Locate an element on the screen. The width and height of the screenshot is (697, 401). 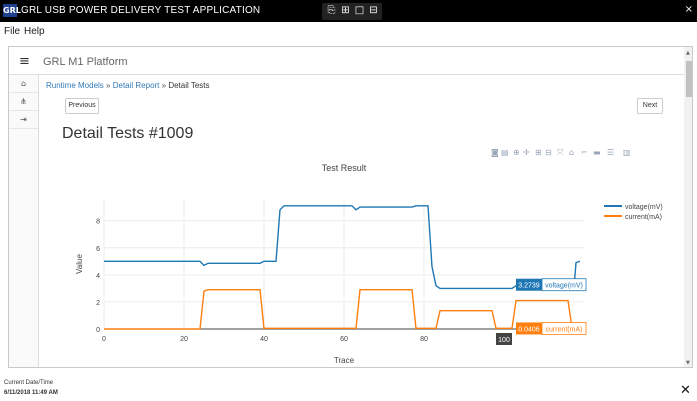
window-close-button: × is located at coordinates (689, 9).